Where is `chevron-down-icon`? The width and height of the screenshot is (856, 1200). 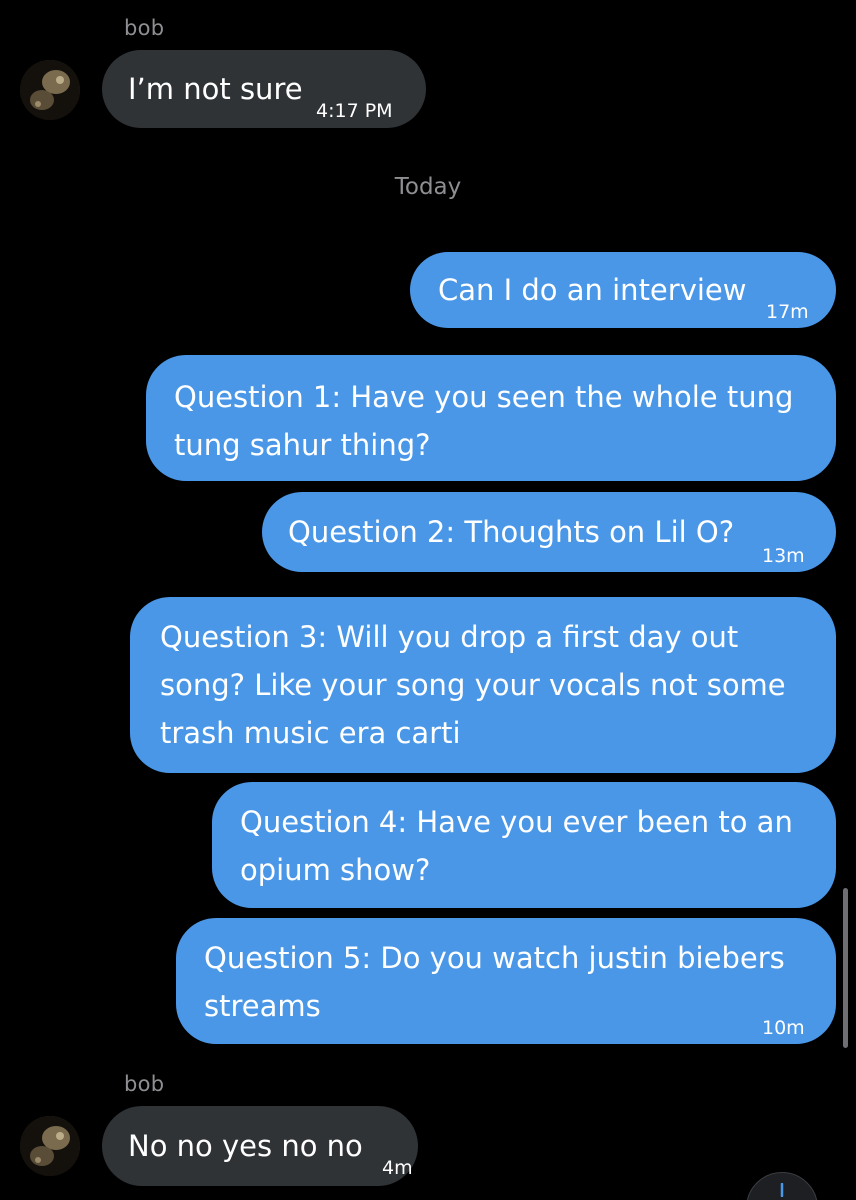 chevron-down-icon is located at coordinates (782, 1190).